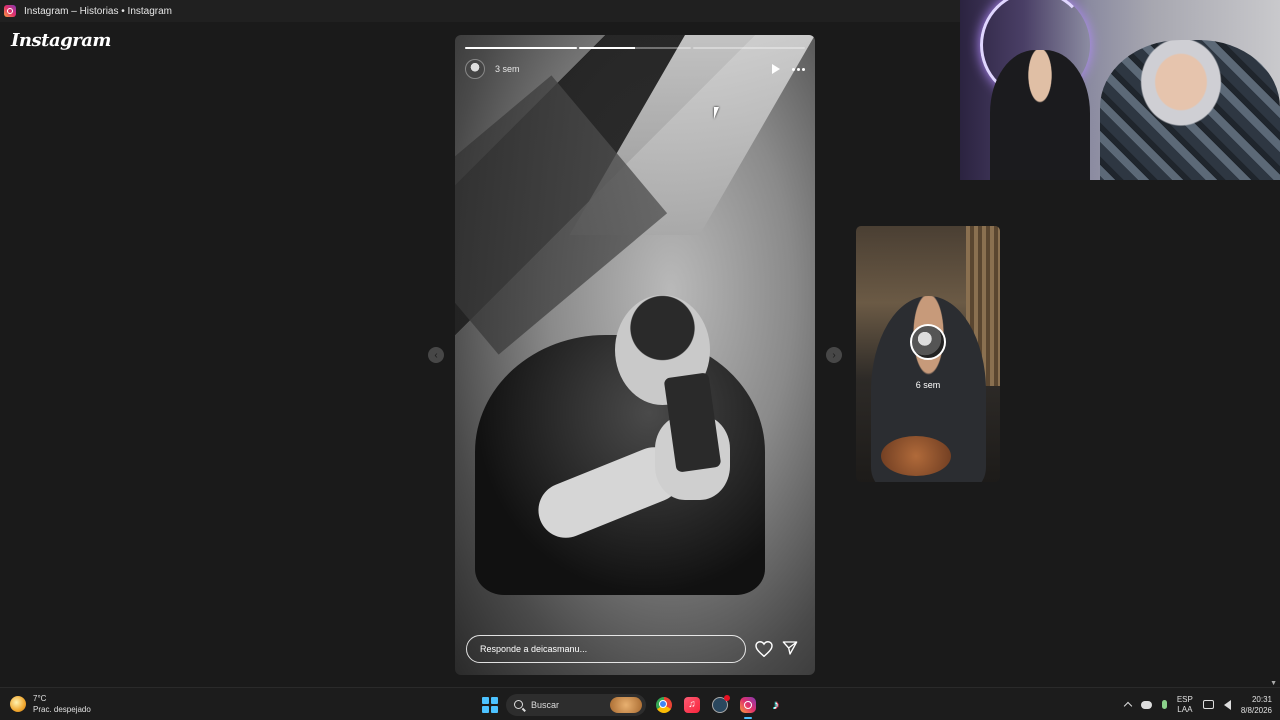 The height and width of the screenshot is (720, 1280). What do you see at coordinates (1197, 704) in the screenshot?
I see `system-tray: ESP LAA 20:31 8/8/2026` at bounding box center [1197, 704].